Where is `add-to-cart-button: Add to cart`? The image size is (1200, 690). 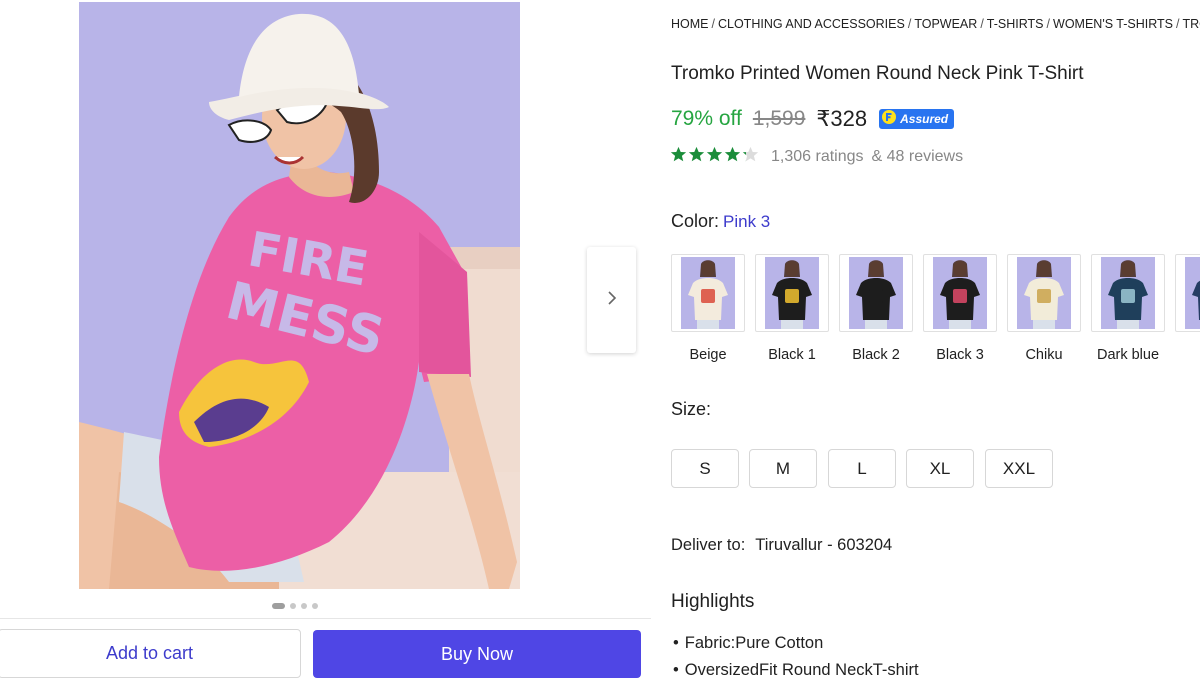
add-to-cart-button: Add to cart is located at coordinates (150, 653).